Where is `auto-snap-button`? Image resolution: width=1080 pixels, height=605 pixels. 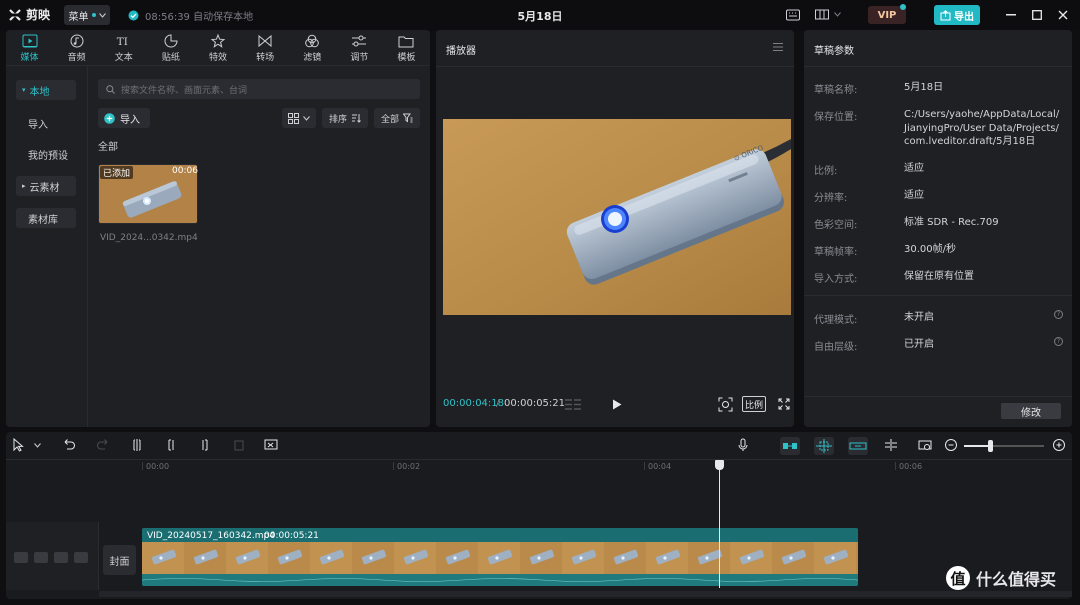
auto-snap-button is located at coordinates (824, 446).